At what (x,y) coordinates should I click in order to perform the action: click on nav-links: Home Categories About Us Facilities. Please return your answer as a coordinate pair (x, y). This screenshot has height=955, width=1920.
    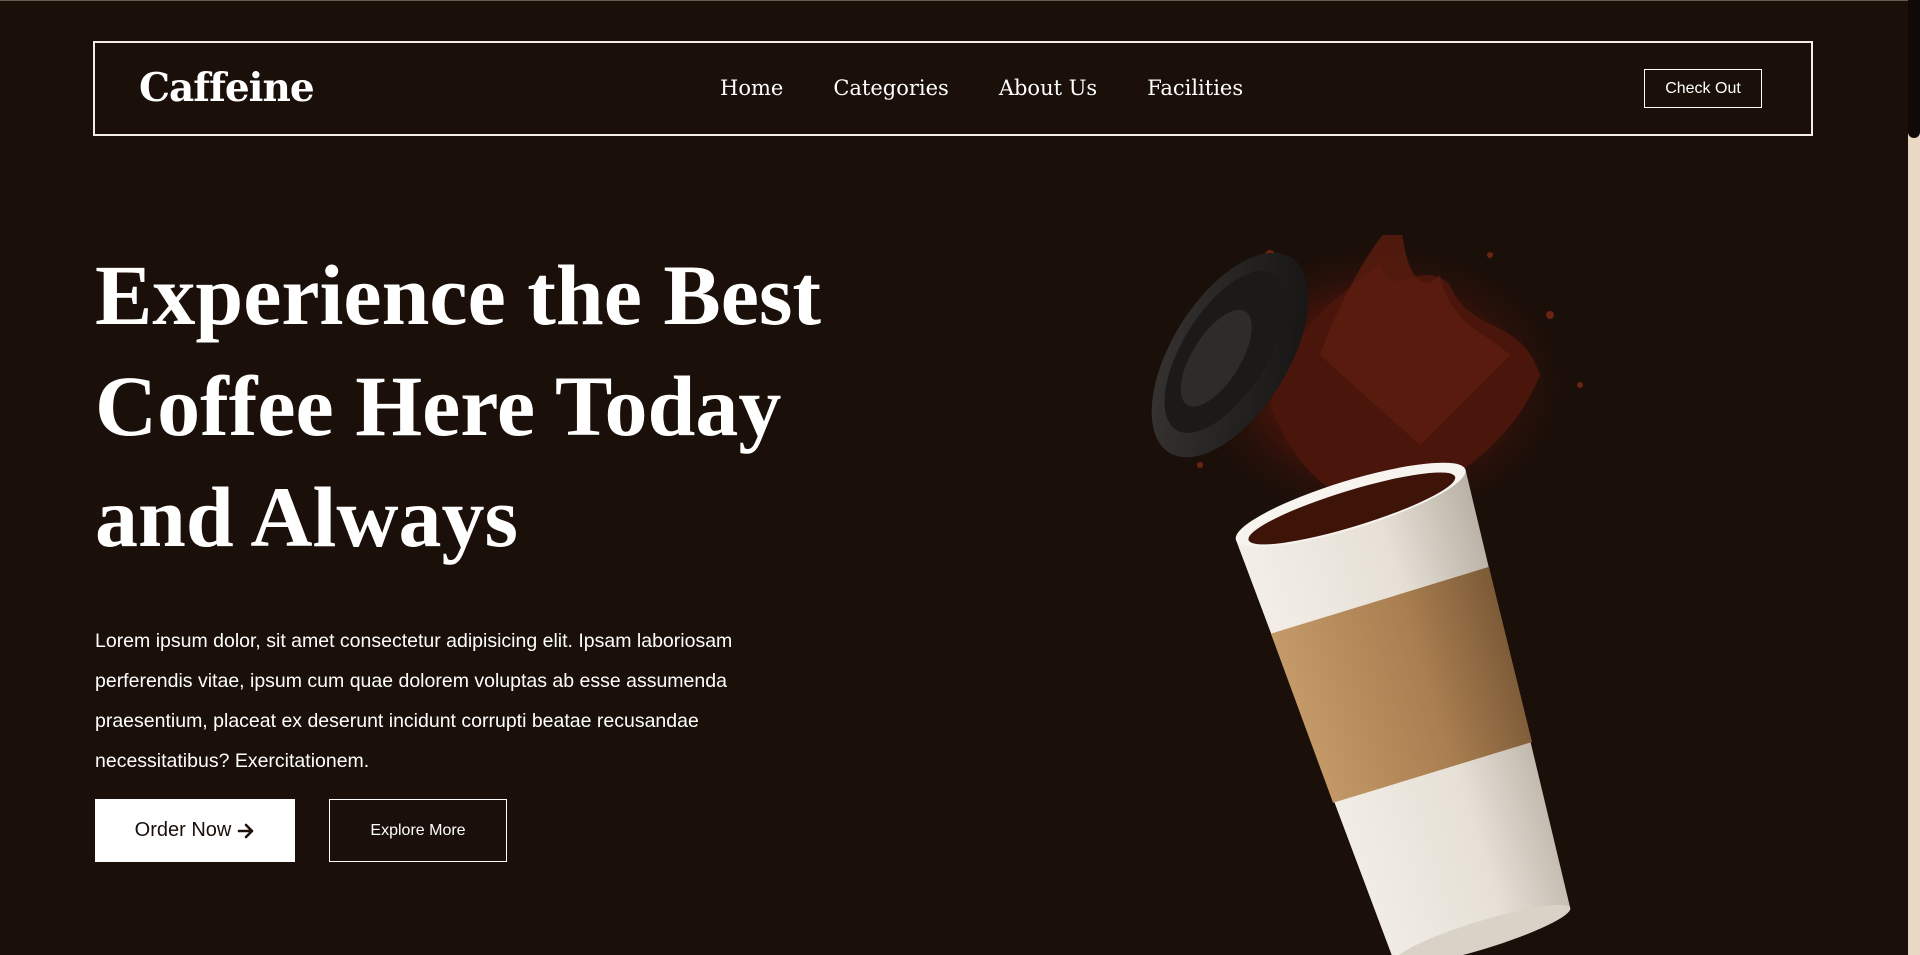
    Looking at the image, I should click on (981, 88).